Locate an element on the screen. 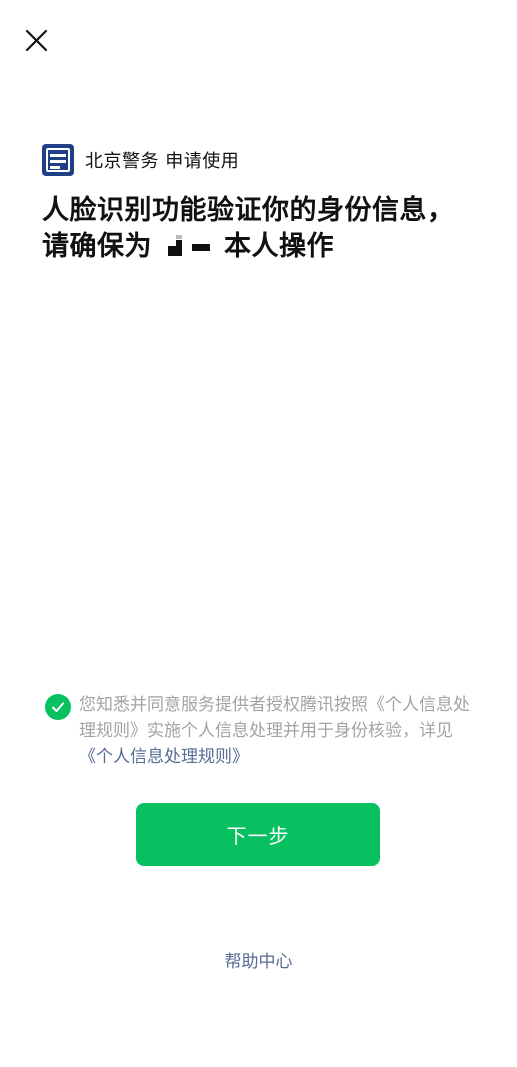 The height and width of the screenshot is (1067, 517). title-line-1: 人脸识别功能验证你的身份信息， is located at coordinates (248, 210).